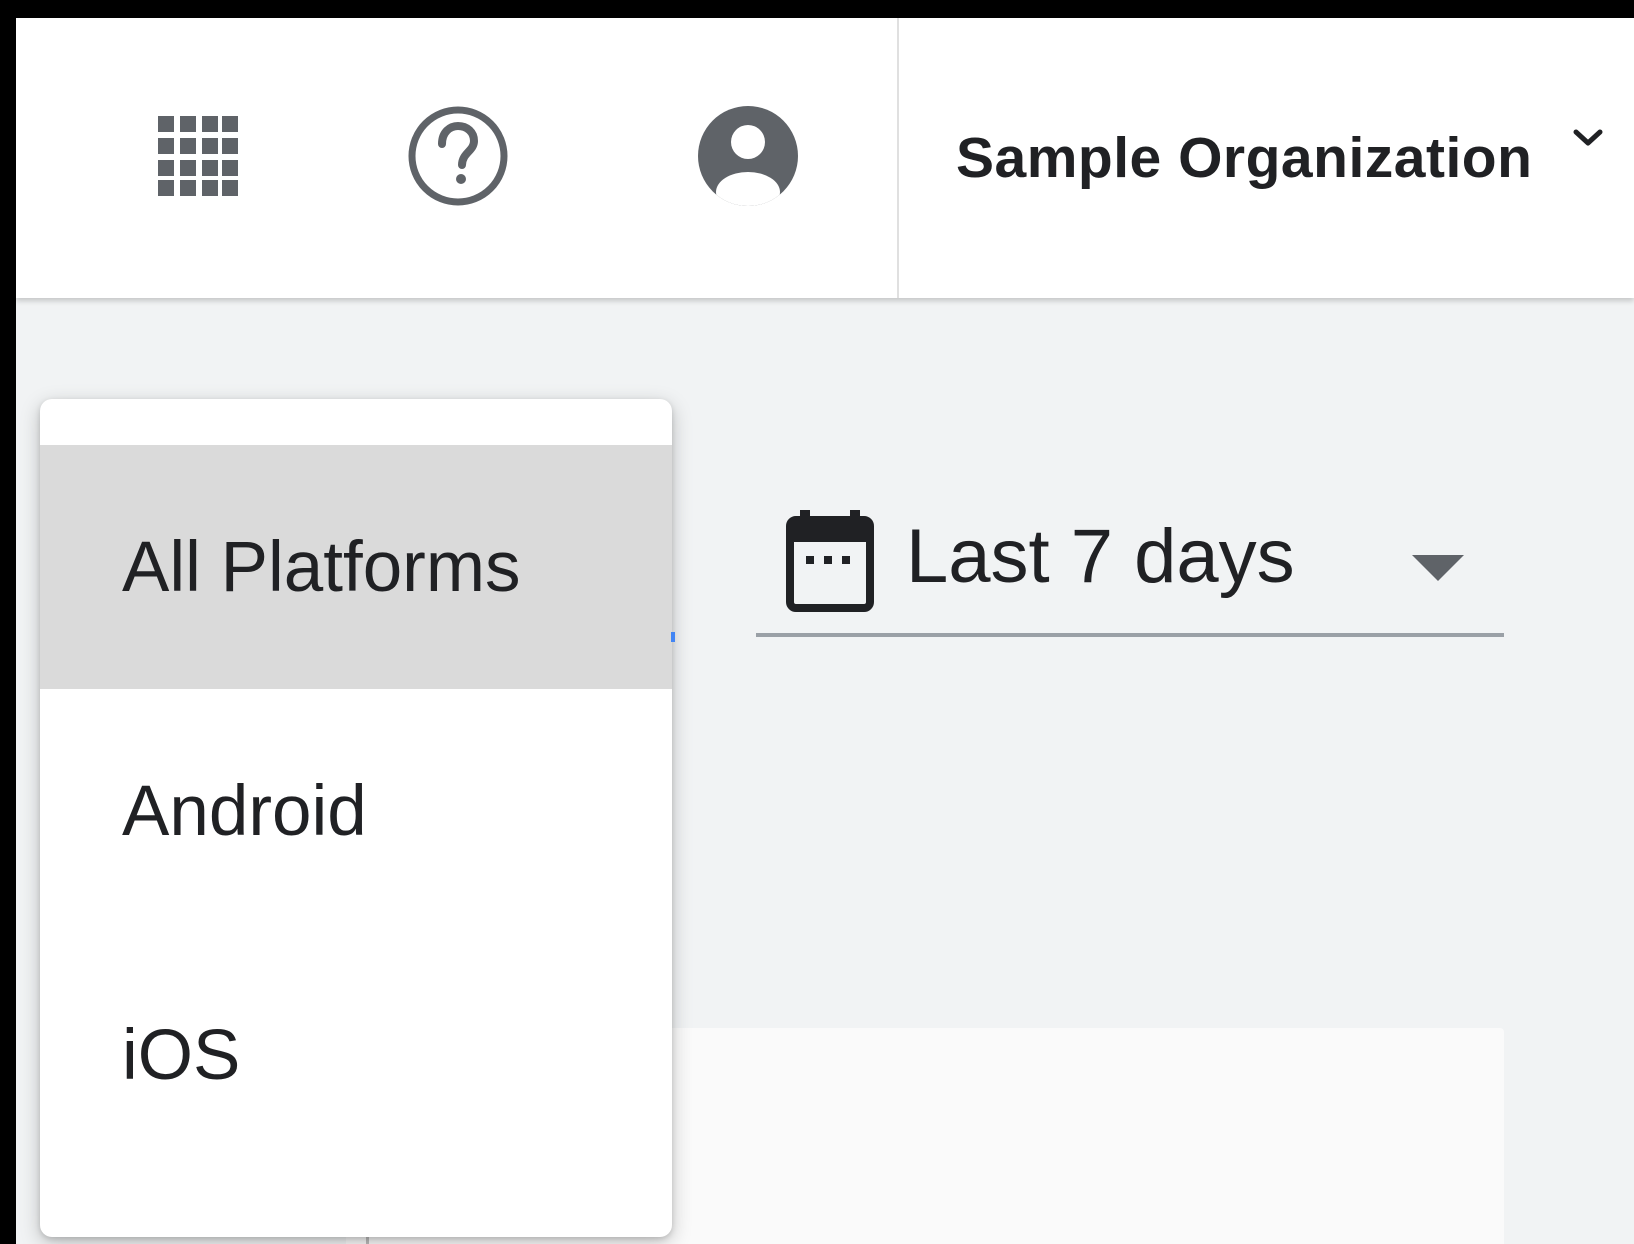 Image resolution: width=1634 pixels, height=1244 pixels. What do you see at coordinates (356, 1055) in the screenshot?
I see `menu-item-ios: iOS` at bounding box center [356, 1055].